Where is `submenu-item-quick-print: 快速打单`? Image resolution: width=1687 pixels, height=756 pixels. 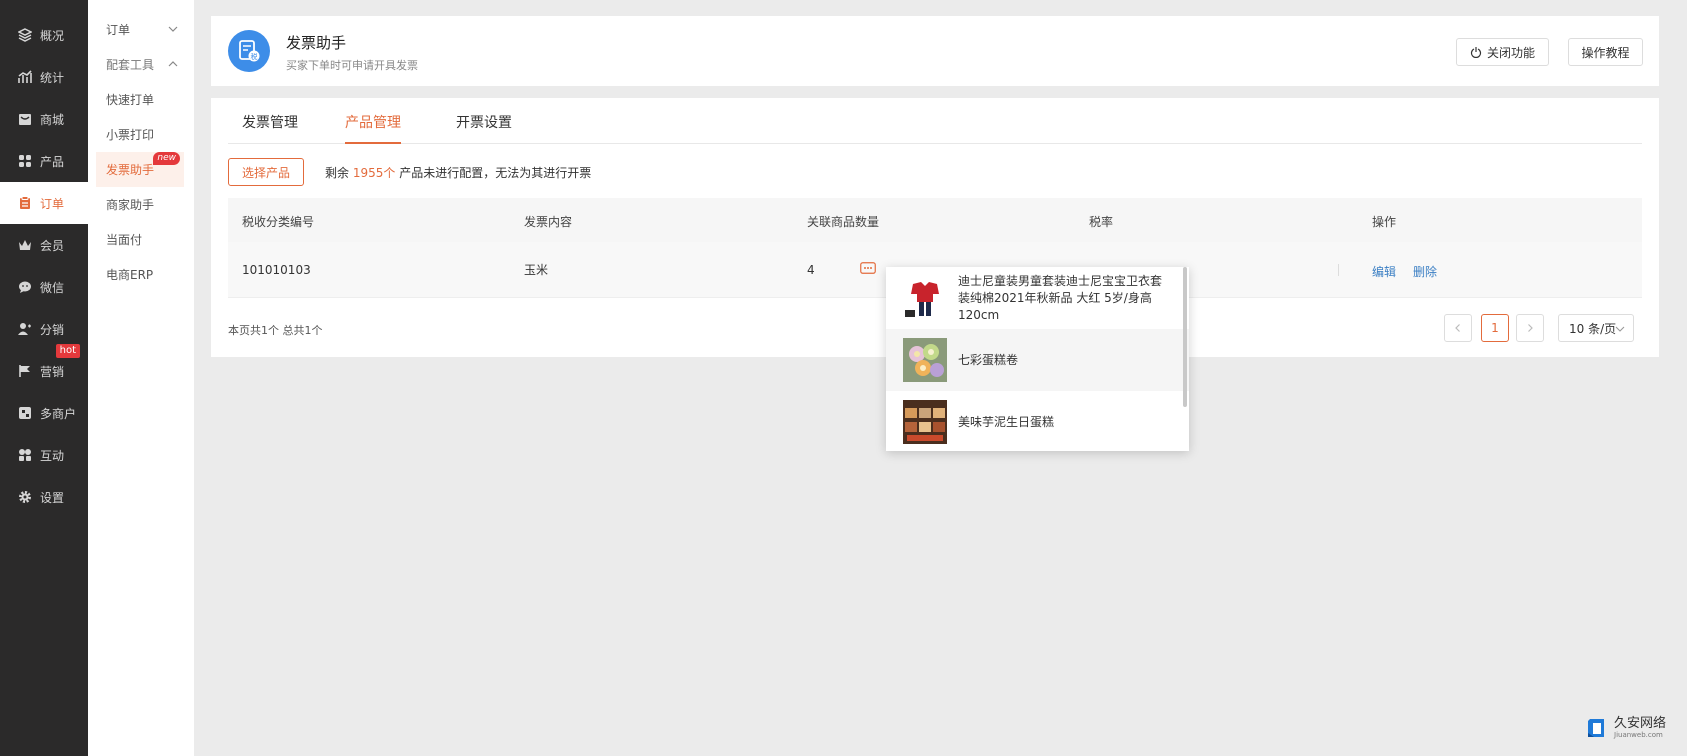 submenu-item-quick-print: 快速打单 is located at coordinates (136, 99).